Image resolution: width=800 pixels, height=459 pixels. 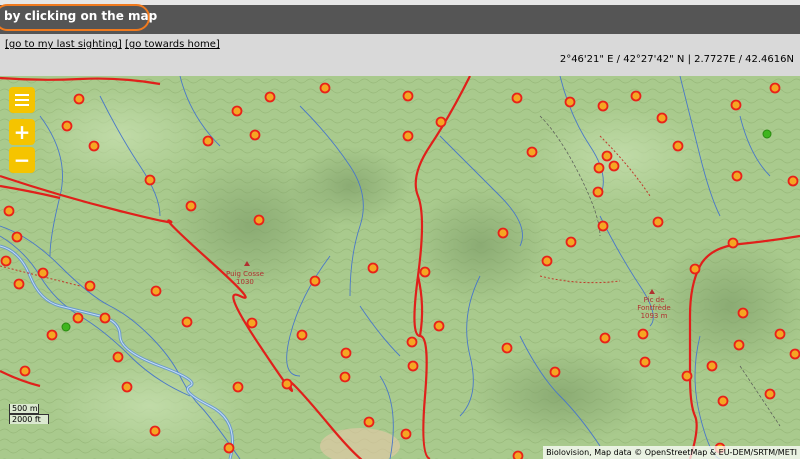 What do you see at coordinates (22, 132) in the screenshot?
I see `zoom-in-button: +` at bounding box center [22, 132].